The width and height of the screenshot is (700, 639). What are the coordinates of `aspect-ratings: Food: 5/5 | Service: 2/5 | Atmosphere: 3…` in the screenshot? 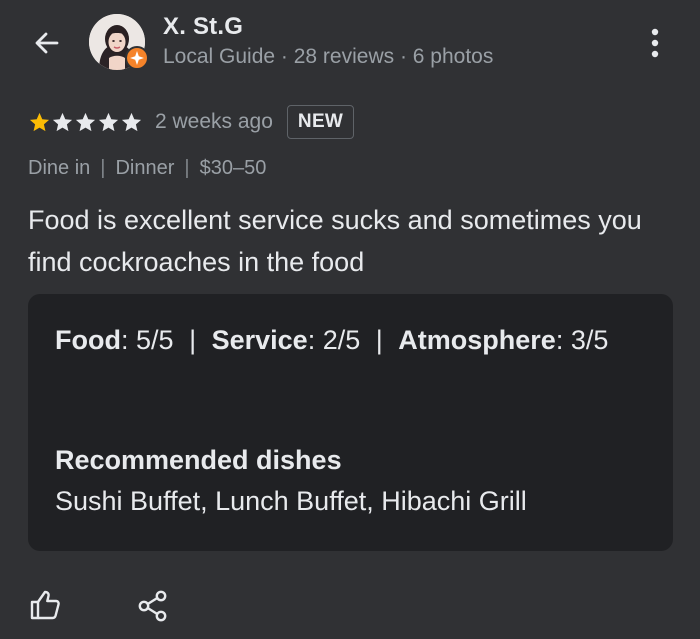 It's located at (332, 340).